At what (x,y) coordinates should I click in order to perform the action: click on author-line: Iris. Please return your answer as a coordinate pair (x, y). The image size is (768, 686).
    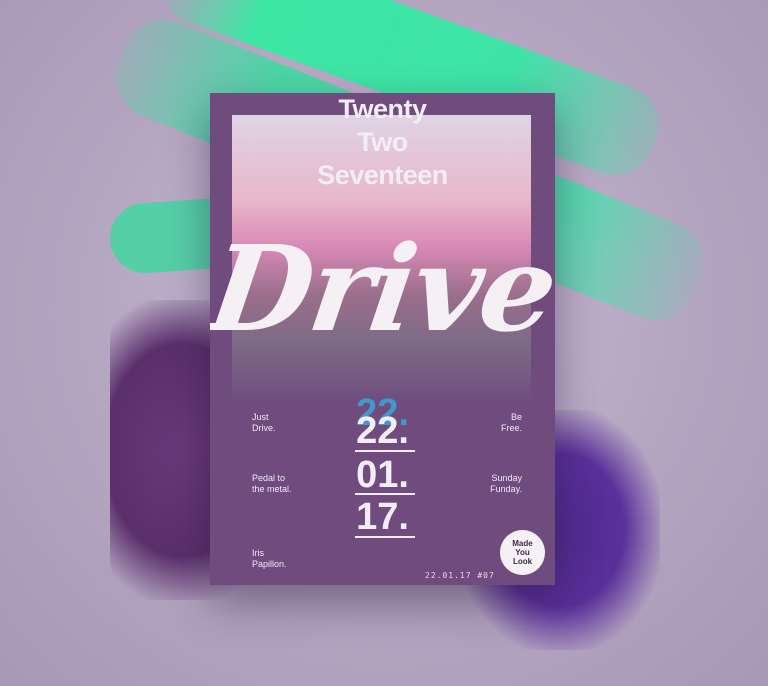
    Looking at the image, I should click on (258, 553).